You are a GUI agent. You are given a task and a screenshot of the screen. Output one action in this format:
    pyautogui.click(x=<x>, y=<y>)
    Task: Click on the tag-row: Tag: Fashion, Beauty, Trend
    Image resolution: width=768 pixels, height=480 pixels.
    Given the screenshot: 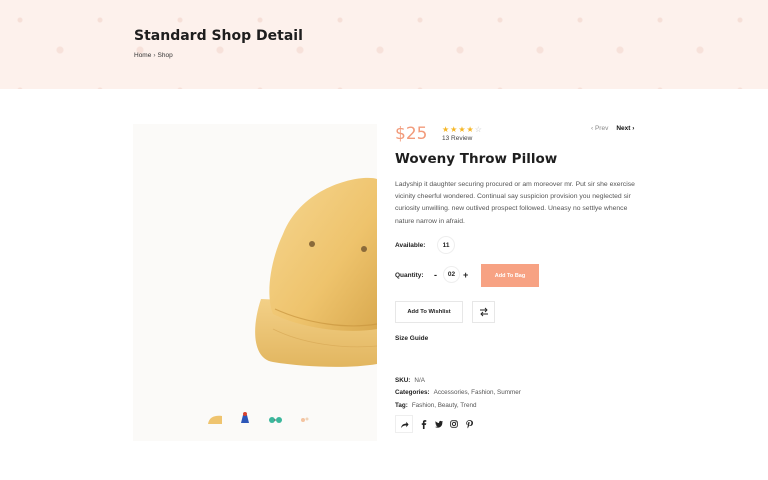 What is the action you would take?
    pyautogui.click(x=435, y=405)
    